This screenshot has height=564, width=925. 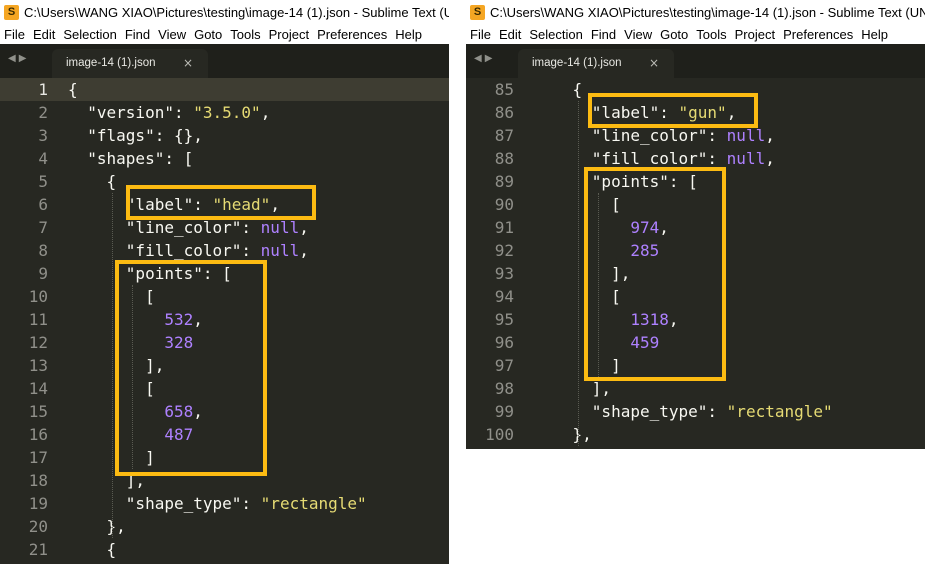 I want to click on line-number: 88, so click(x=504, y=158).